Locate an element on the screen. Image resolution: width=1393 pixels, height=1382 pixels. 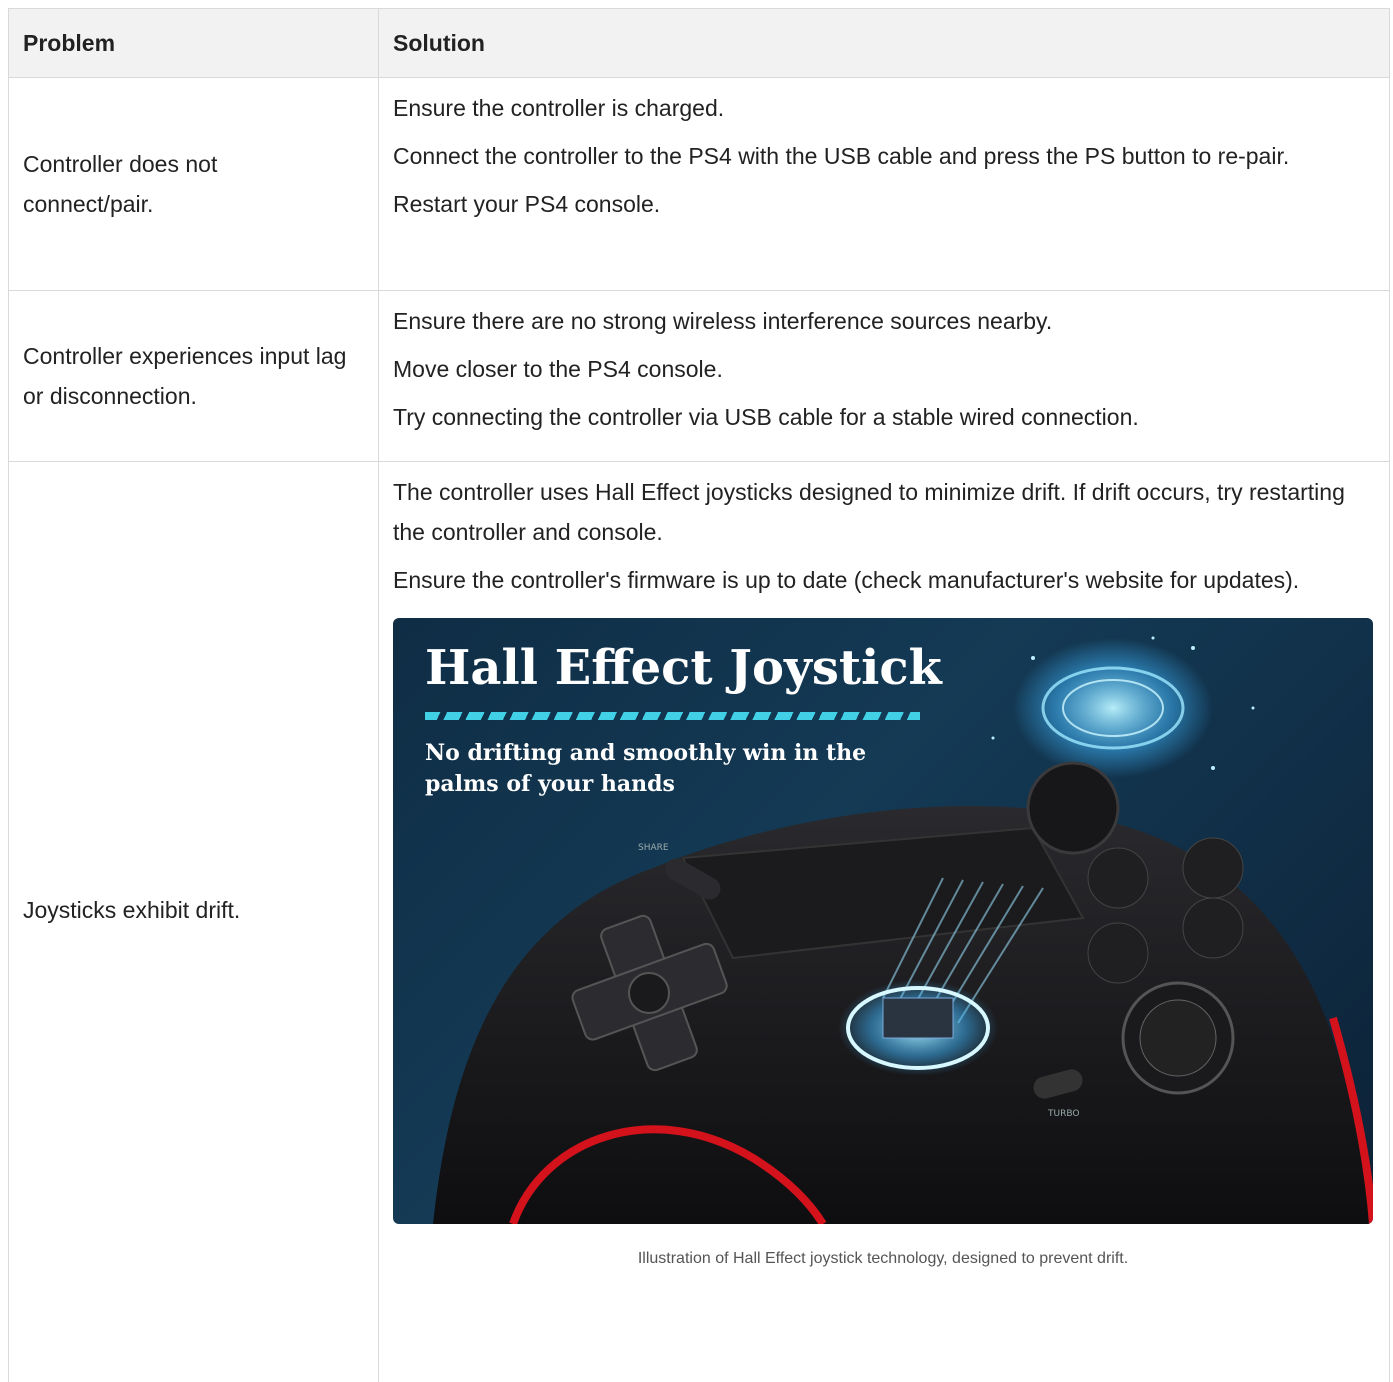
problem-text: Controller does not connect/pair. is located at coordinates (120, 184).